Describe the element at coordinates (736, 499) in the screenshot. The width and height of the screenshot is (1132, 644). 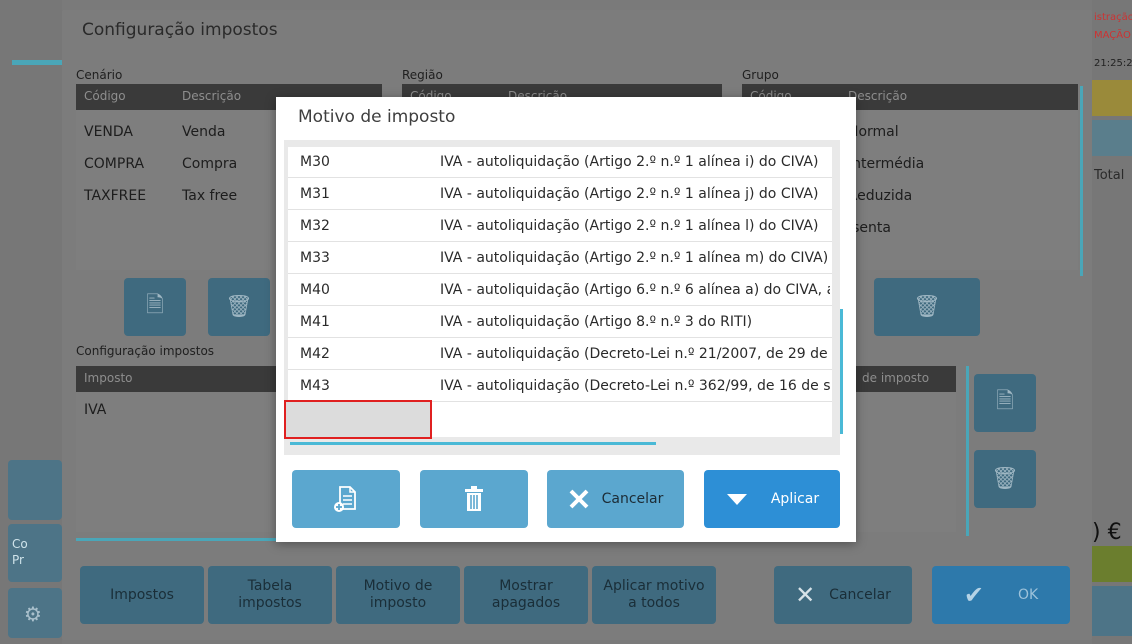
I see `chevron-down-icon` at that location.